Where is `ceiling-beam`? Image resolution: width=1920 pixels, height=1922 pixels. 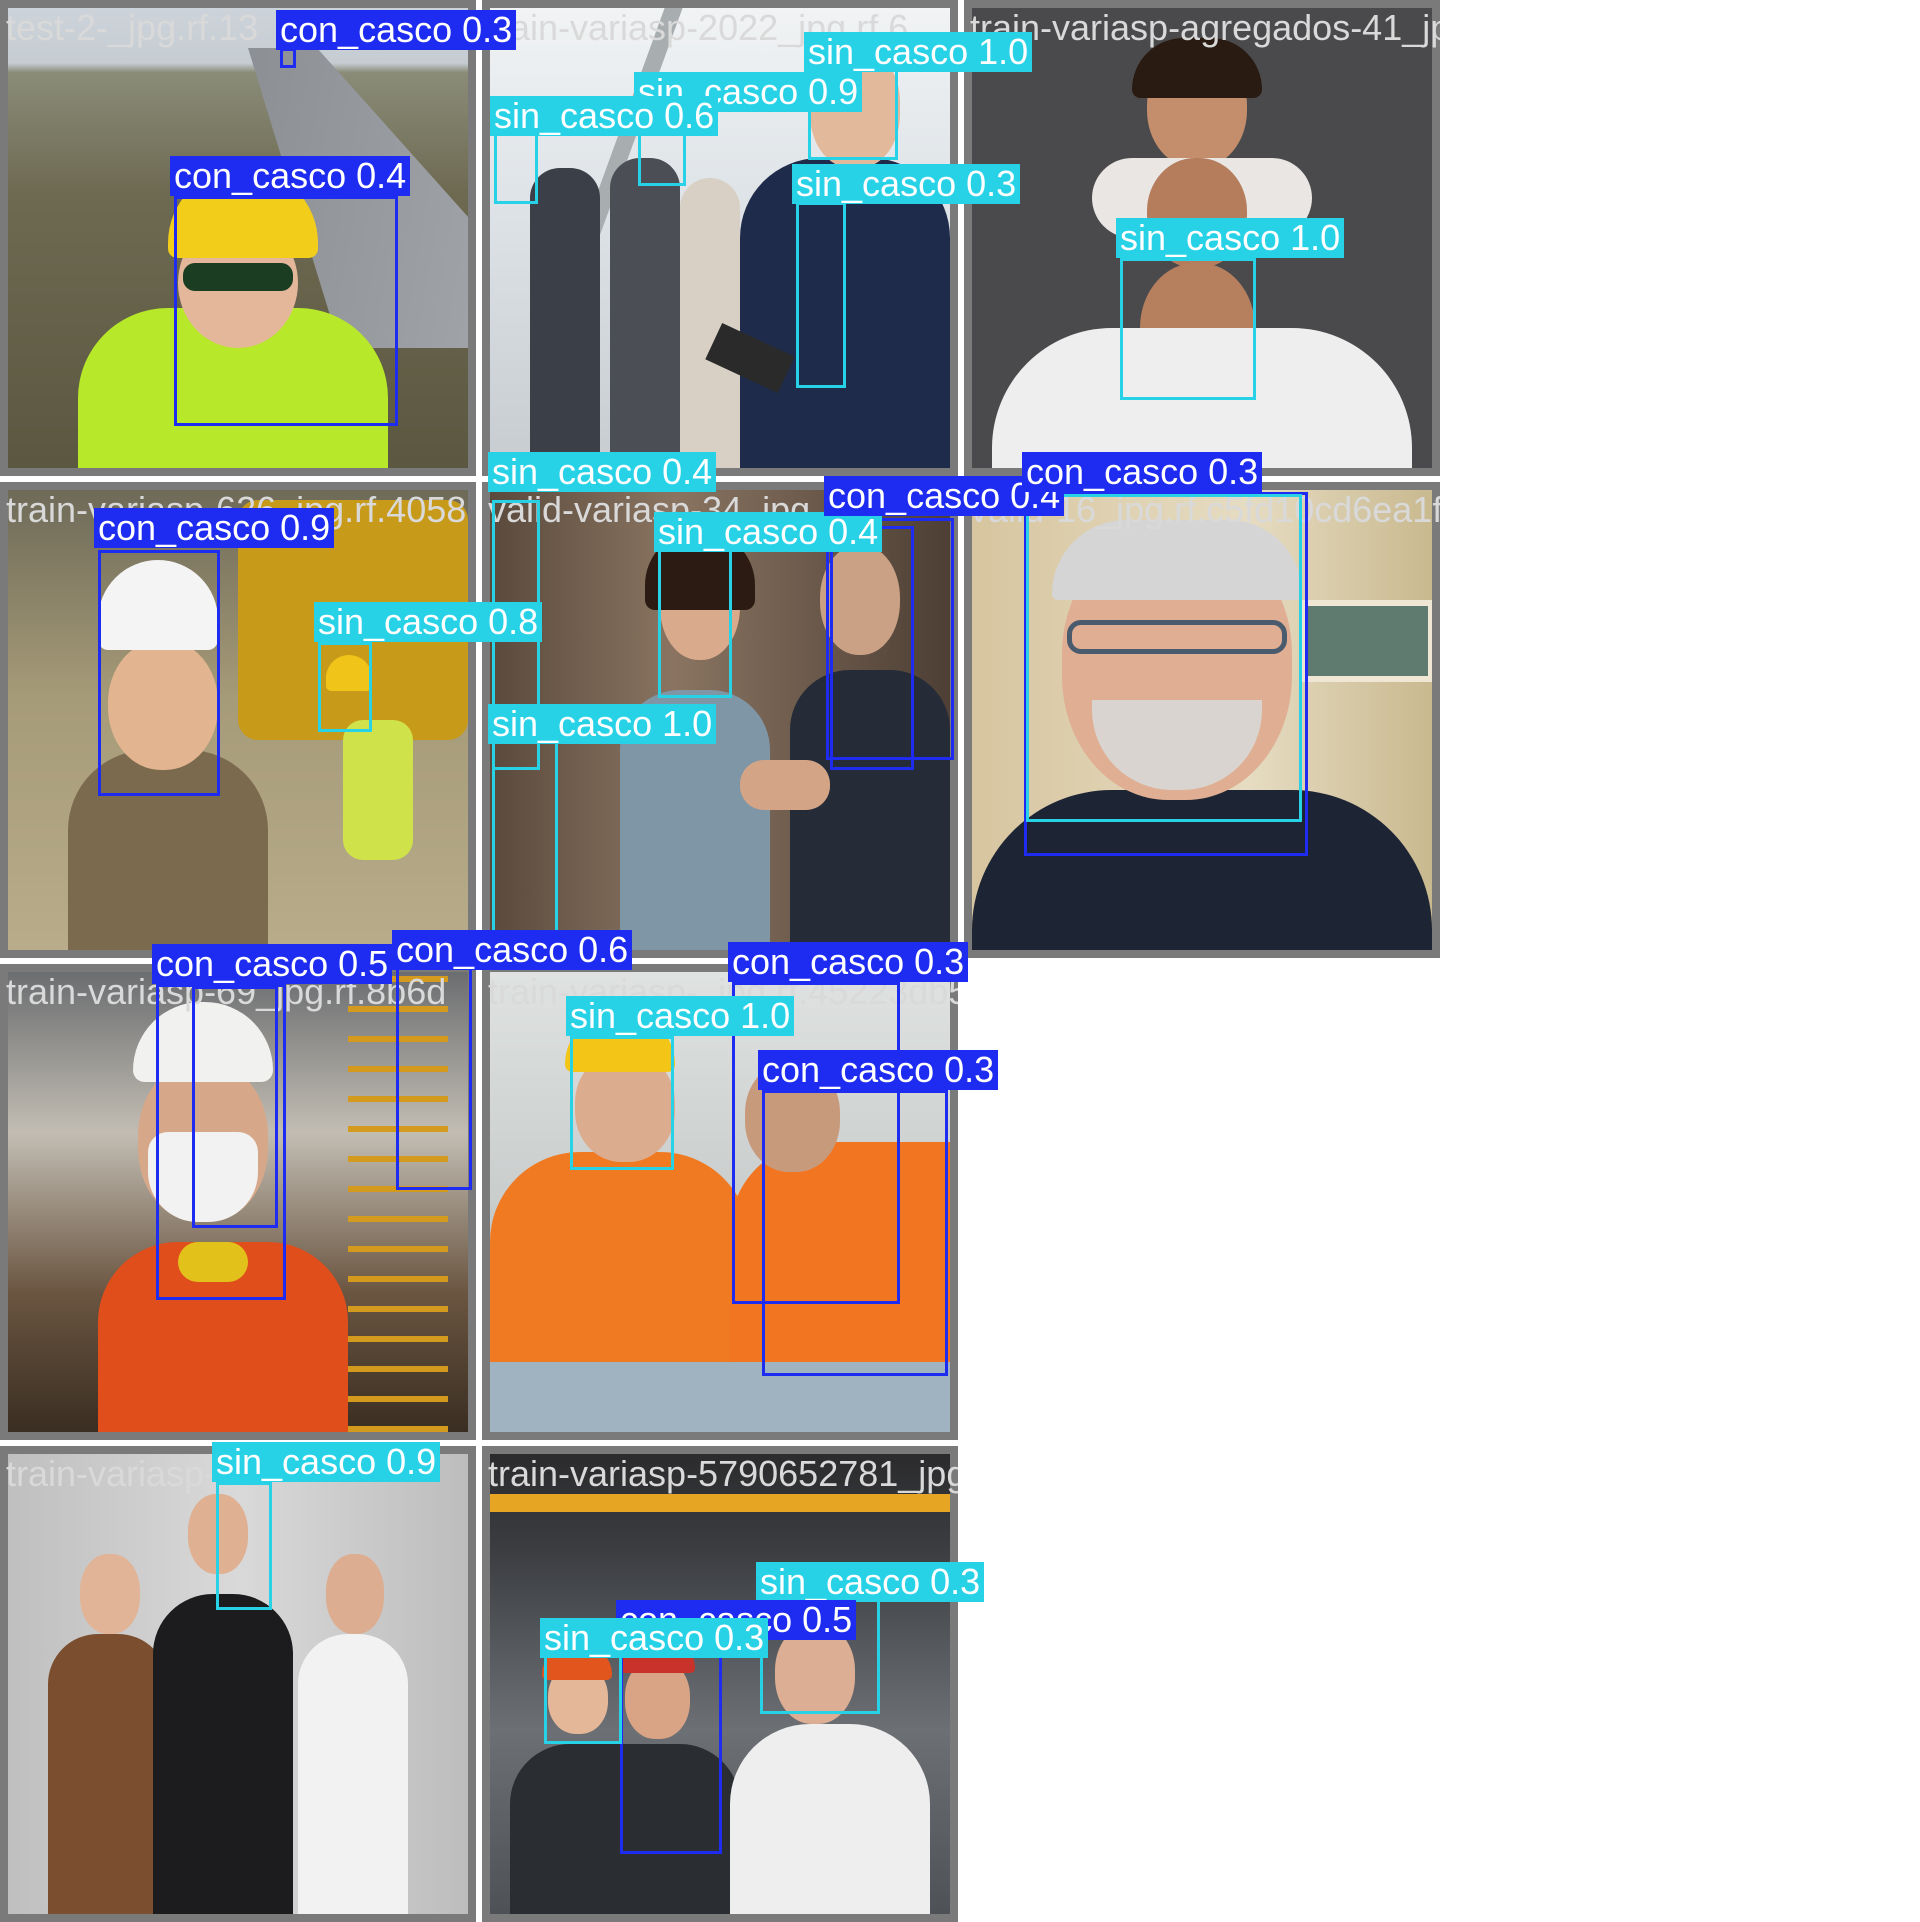 ceiling-beam is located at coordinates (720, 1503).